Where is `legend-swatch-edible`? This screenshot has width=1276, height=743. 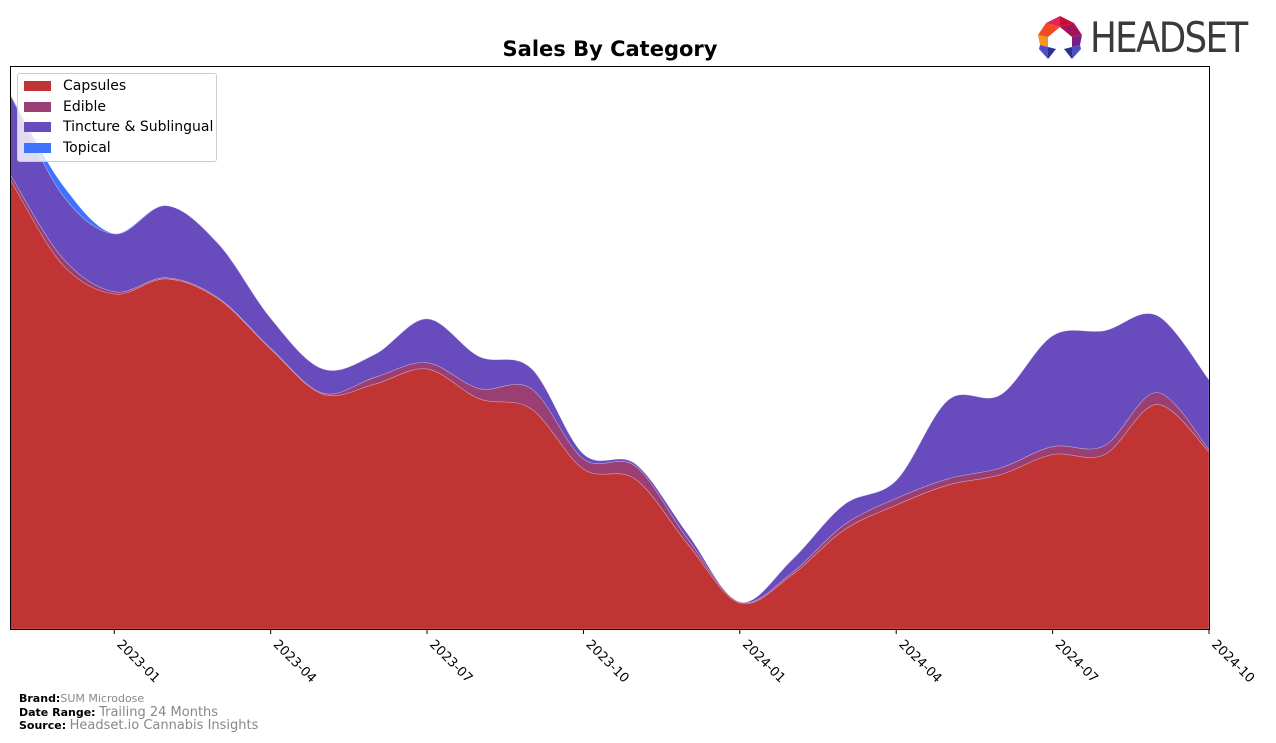
legend-swatch-edible is located at coordinates (37, 107).